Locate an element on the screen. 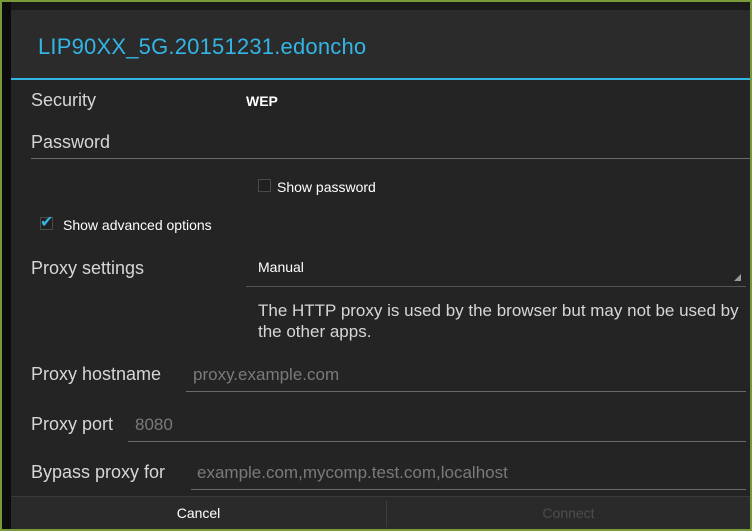 The height and width of the screenshot is (531, 752). proxy-hostname-label: Proxy hostname is located at coordinates (96, 374).